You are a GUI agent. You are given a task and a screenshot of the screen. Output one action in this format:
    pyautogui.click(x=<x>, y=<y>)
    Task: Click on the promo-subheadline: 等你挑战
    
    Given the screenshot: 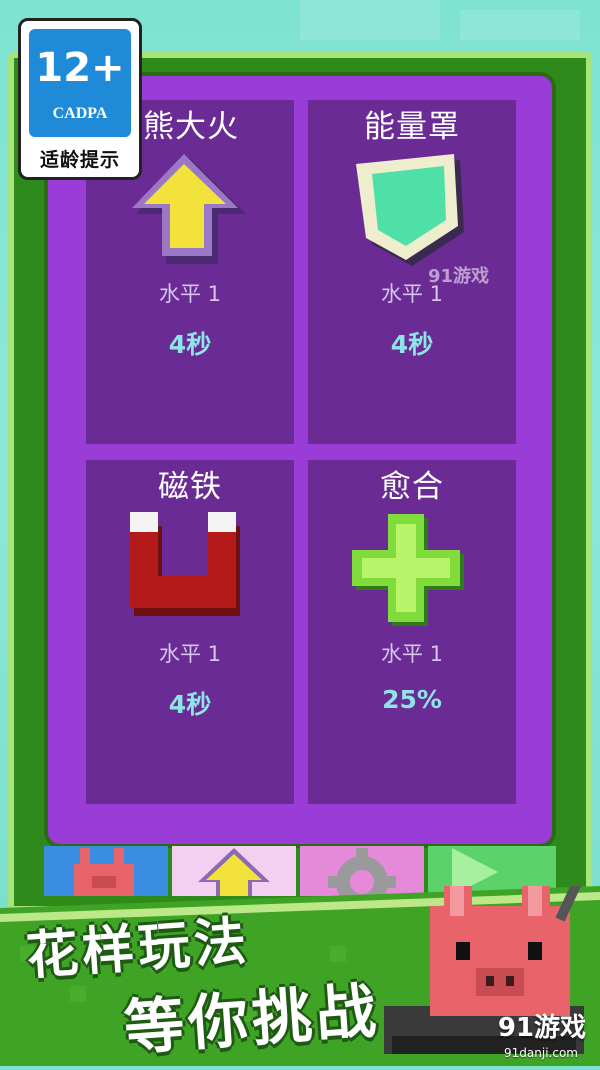 What is the action you would take?
    pyautogui.click(x=252, y=1020)
    